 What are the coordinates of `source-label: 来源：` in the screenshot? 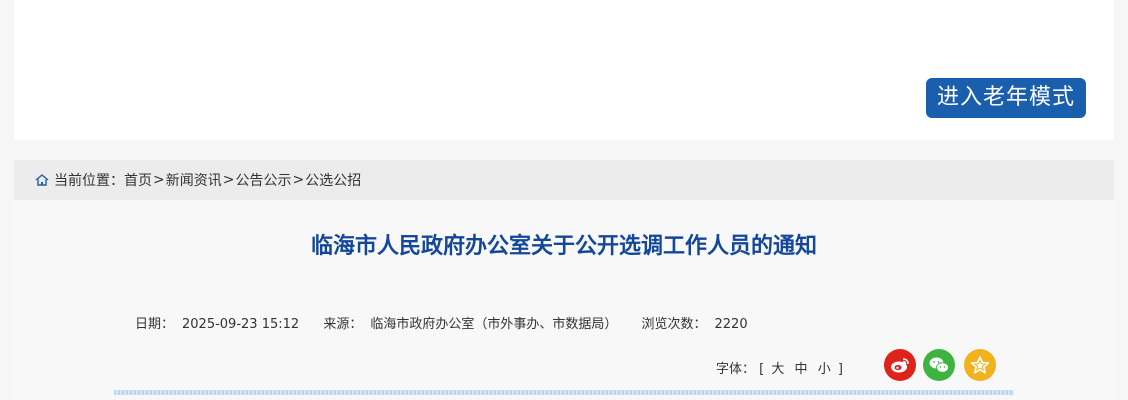 It's located at (343, 324).